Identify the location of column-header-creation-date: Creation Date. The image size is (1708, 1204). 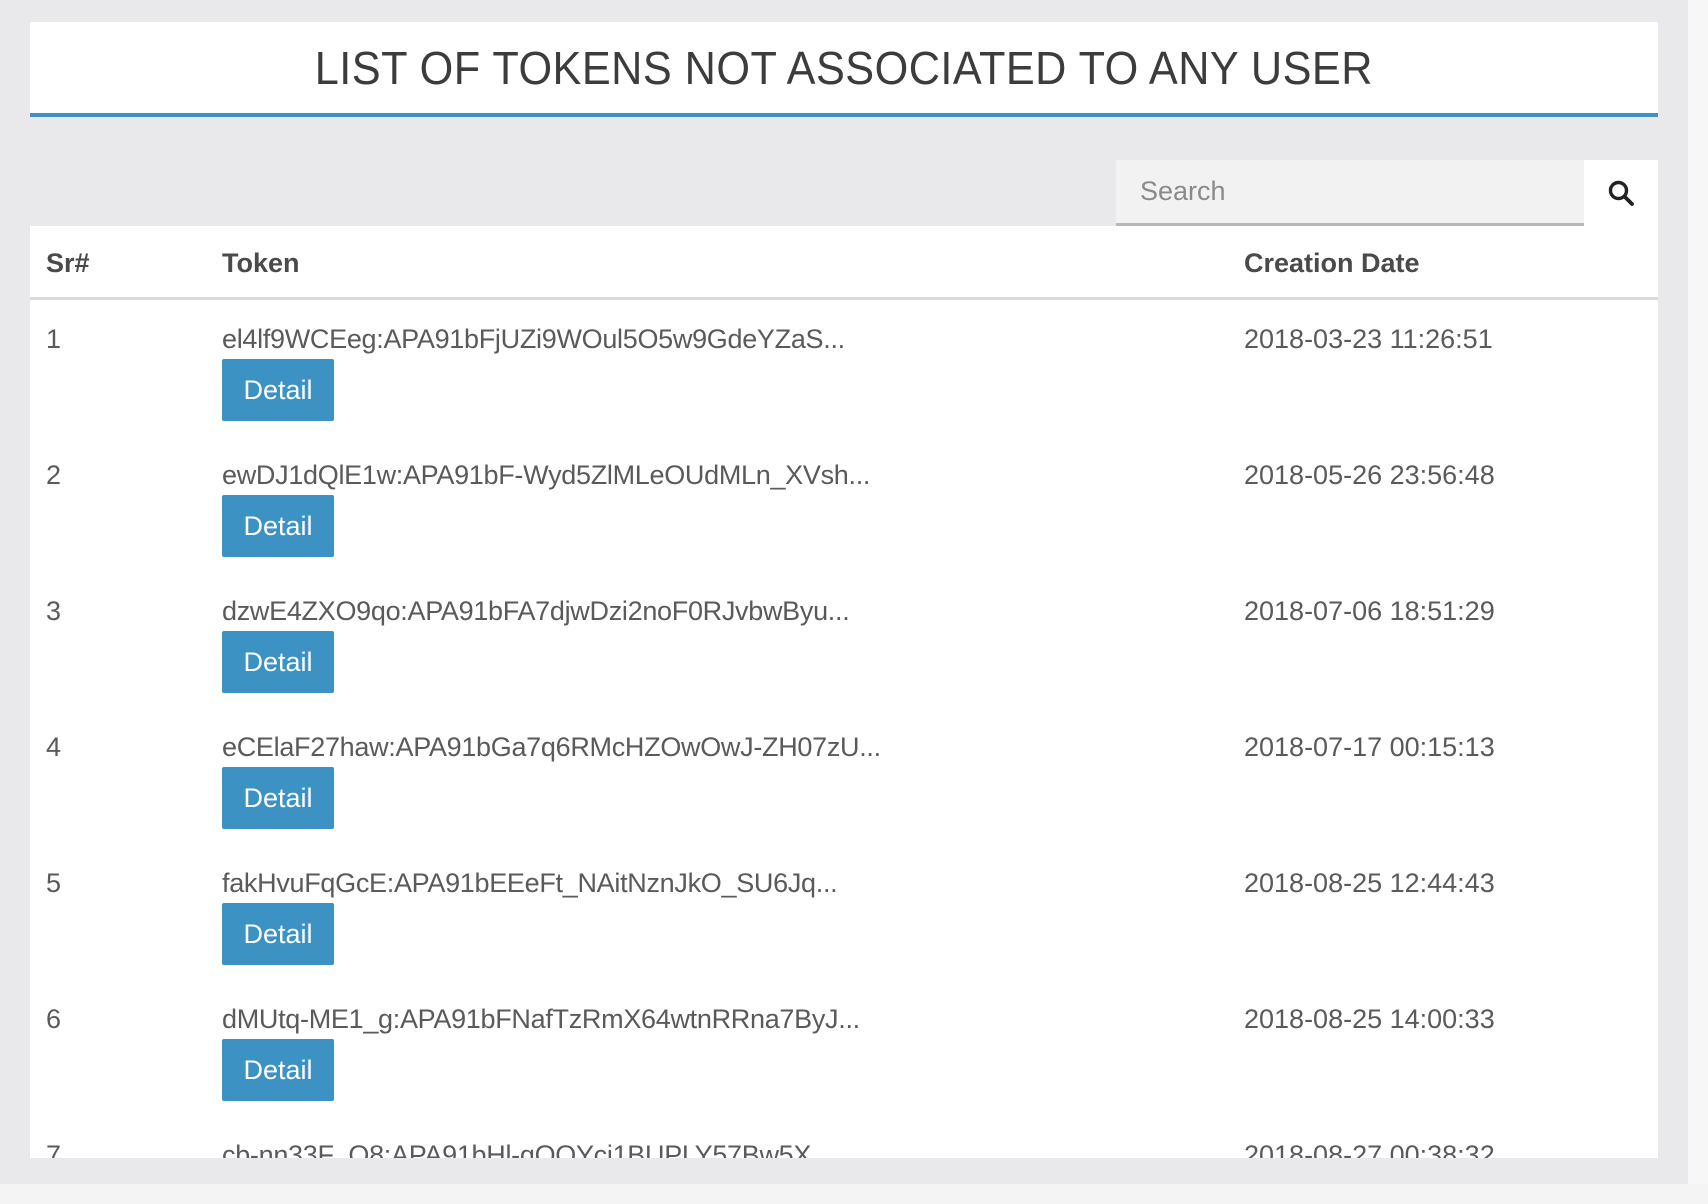
(1332, 263).